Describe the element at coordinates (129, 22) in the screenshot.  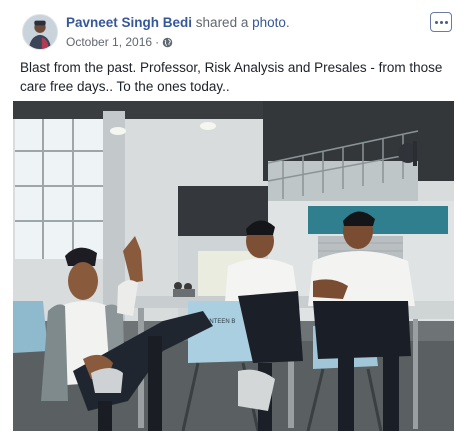
I see `author-name: Pavneet Singh Bedi` at that location.